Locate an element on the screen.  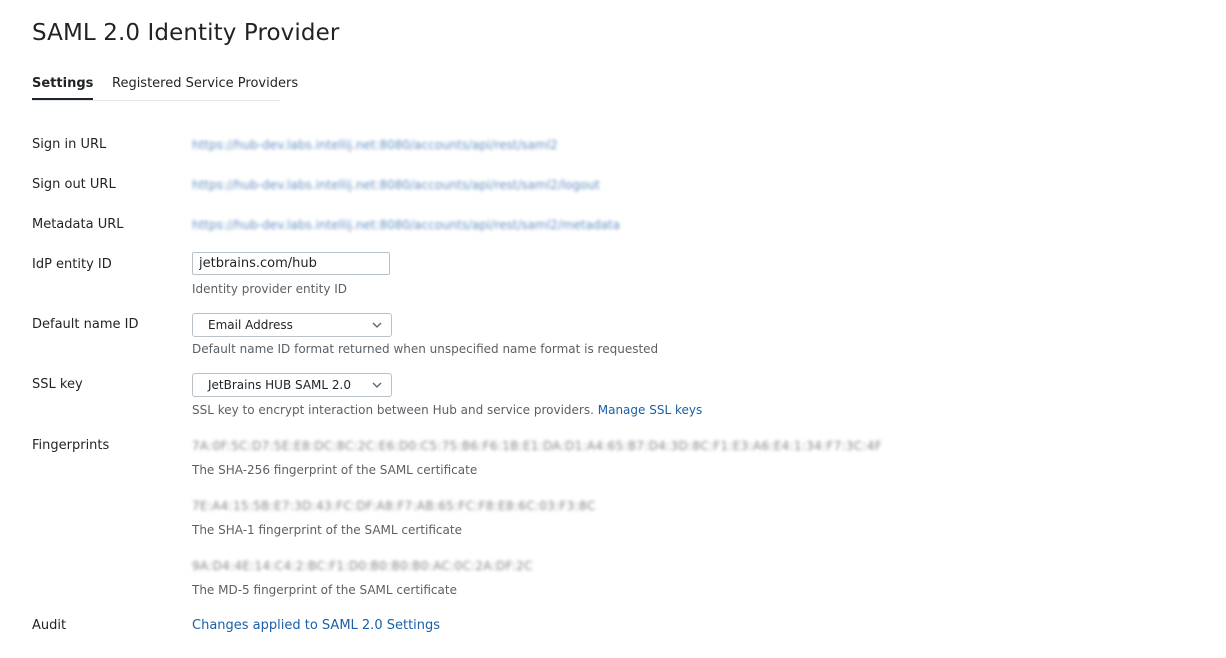
fingerprints-label: Fingerprints is located at coordinates (71, 445).